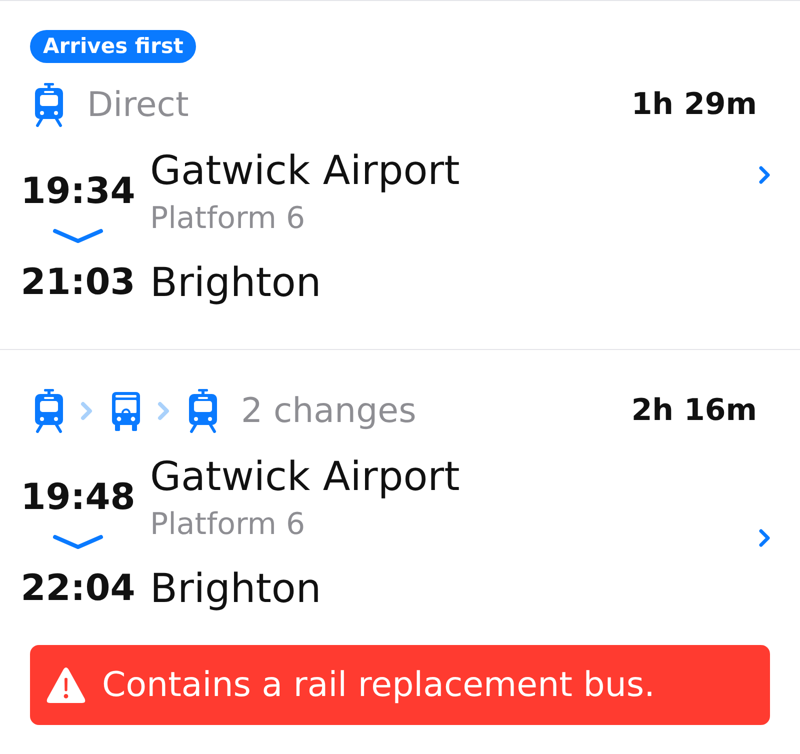 Image resolution: width=800 pixels, height=754 pixels. What do you see at coordinates (78, 283) in the screenshot?
I see `arrival-time: 21:03` at bounding box center [78, 283].